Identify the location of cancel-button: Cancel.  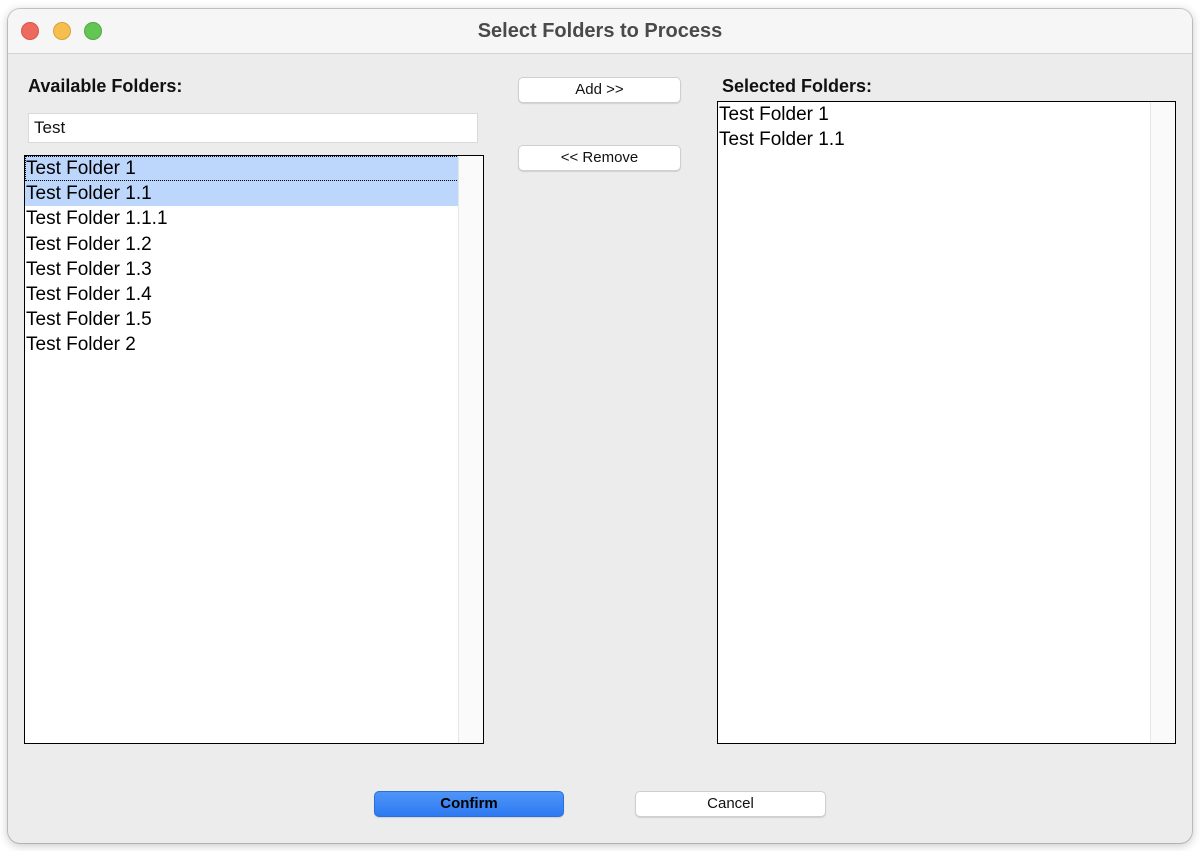
(730, 804).